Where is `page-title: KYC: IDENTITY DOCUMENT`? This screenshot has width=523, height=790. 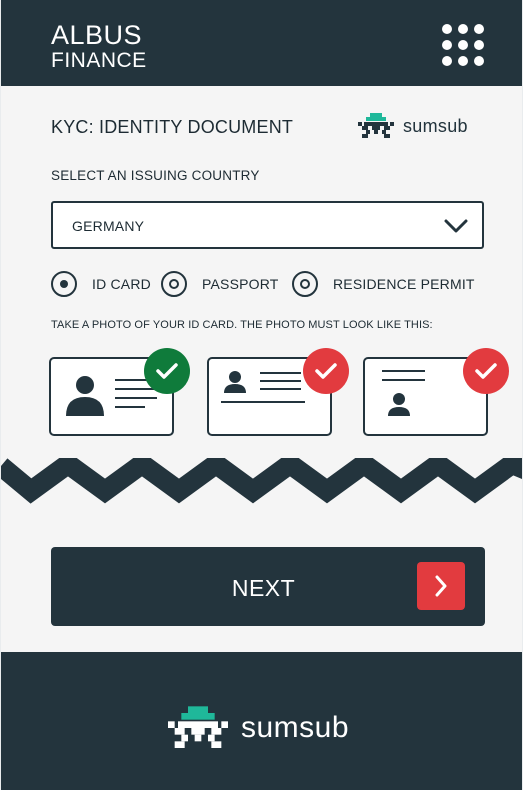 page-title: KYC: IDENTITY DOCUMENT is located at coordinates (172, 127).